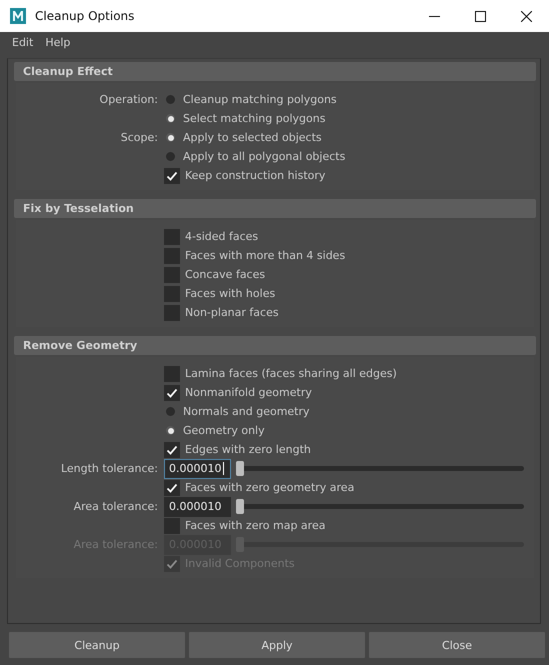 This screenshot has width=549, height=665. I want to click on field-label: Area tolerance:, so click(116, 506).